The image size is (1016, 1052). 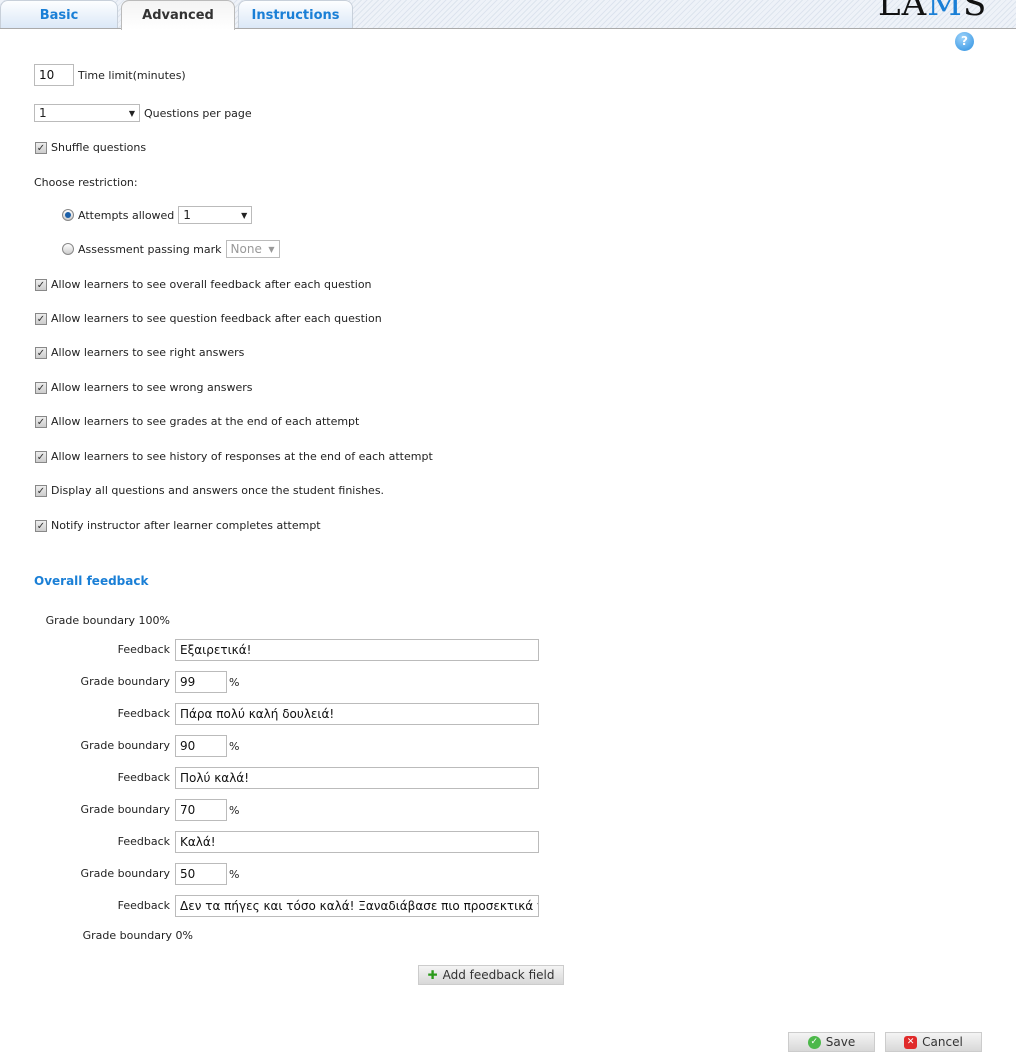 I want to click on option-row: ✓ Allow learners to see wrong answers, so click(x=143, y=387).